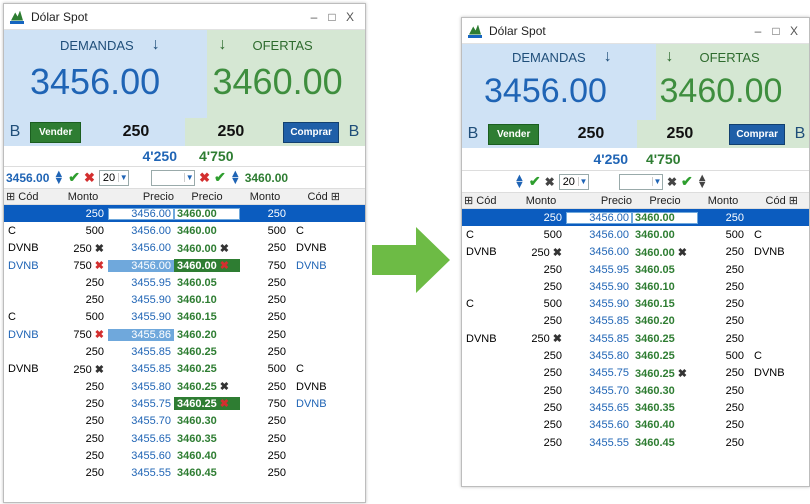 Image resolution: width=810 pixels, height=504 pixels. I want to click on cod-cell: C, so click(31, 317).